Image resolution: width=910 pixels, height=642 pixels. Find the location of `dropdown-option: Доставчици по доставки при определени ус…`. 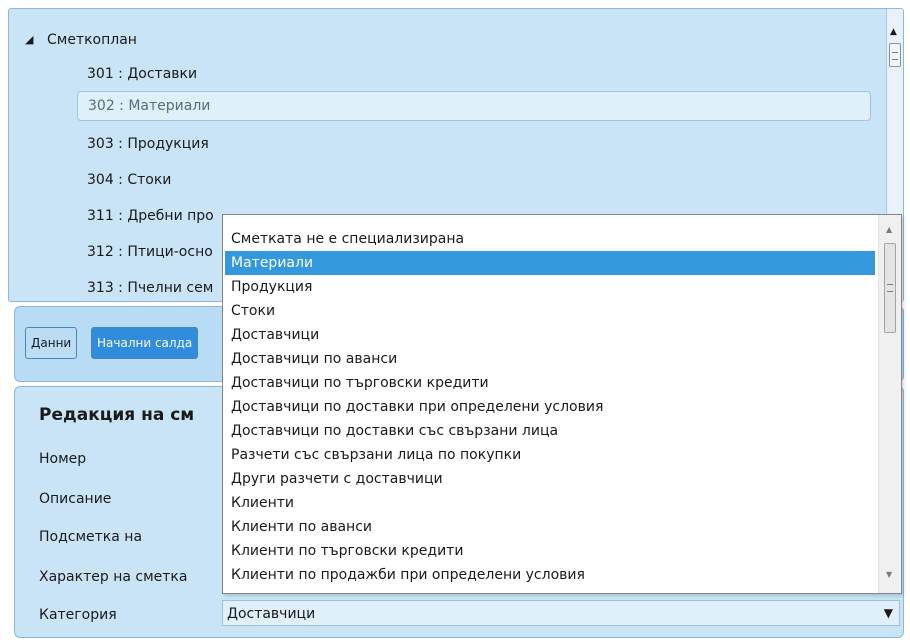

dropdown-option: Доставчици по доставки при определени ус… is located at coordinates (550, 407).